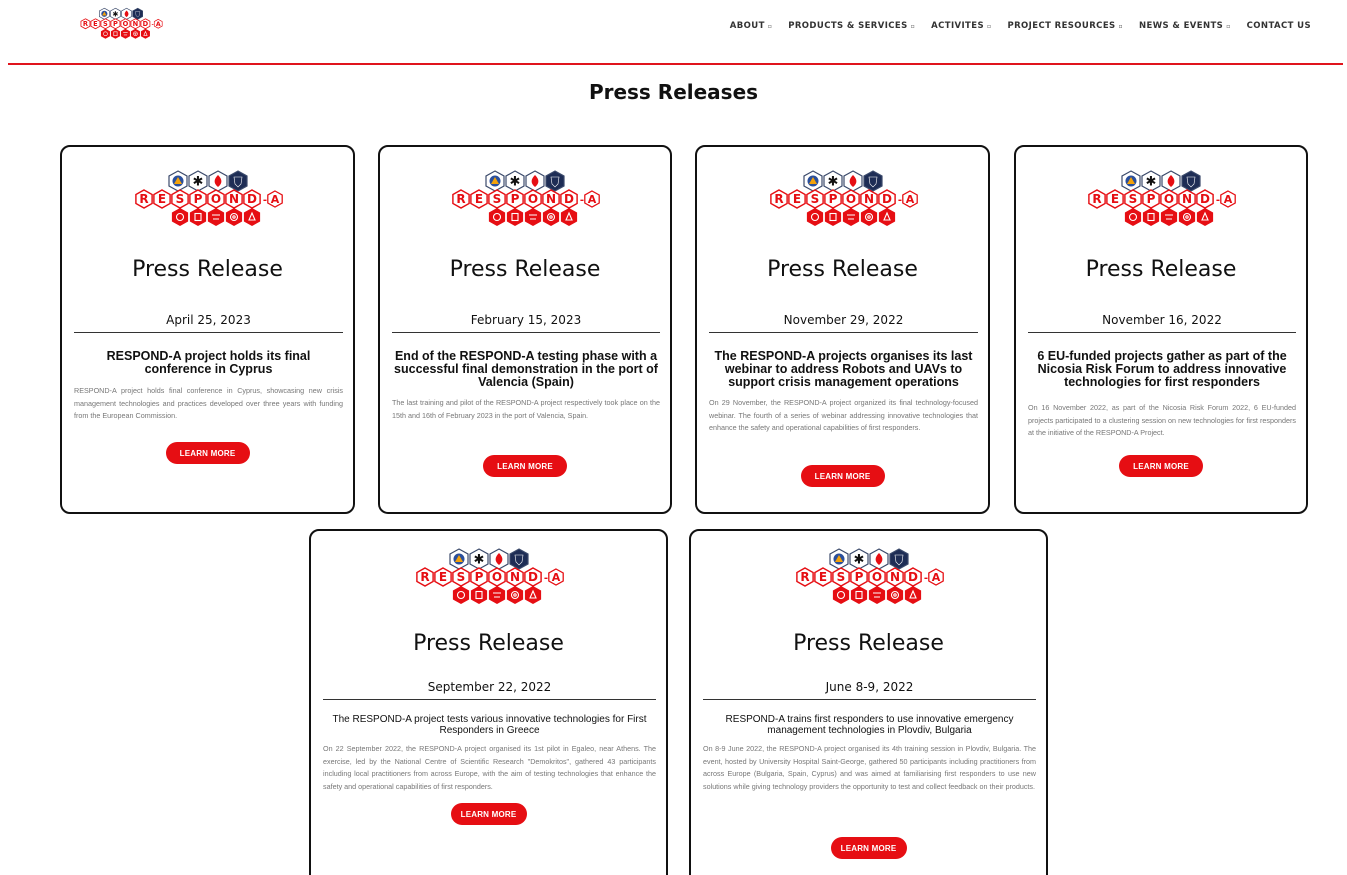 The width and height of the screenshot is (1347, 875). Describe the element at coordinates (1279, 26) in the screenshot. I see `nav-item-contact-us: CONTACT US` at that location.